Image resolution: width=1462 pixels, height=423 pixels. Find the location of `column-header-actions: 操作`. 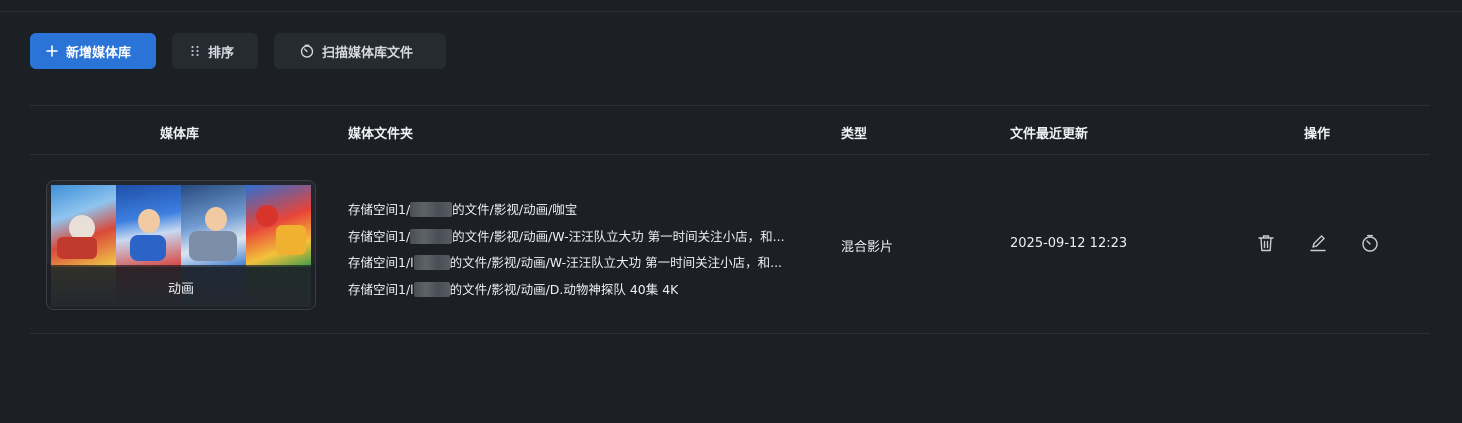

column-header-actions: 操作 is located at coordinates (1317, 134).